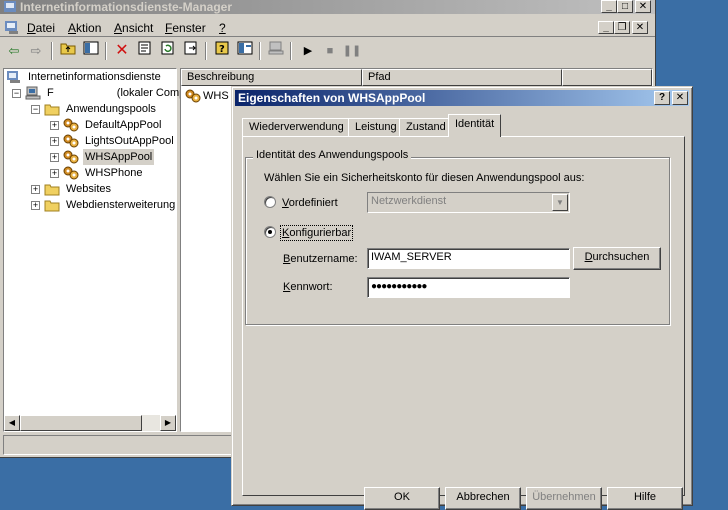  Describe the element at coordinates (680, 98) in the screenshot. I see `dialog-close-button: ✕` at that location.